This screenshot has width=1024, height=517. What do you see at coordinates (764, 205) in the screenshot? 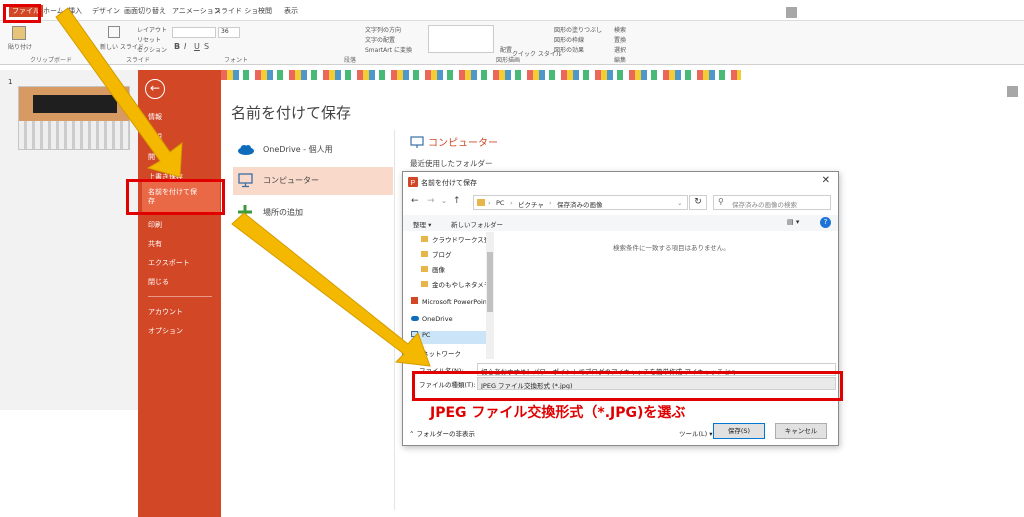
I see `search-placeholder: 保存済みの画像の検索` at bounding box center [764, 205].